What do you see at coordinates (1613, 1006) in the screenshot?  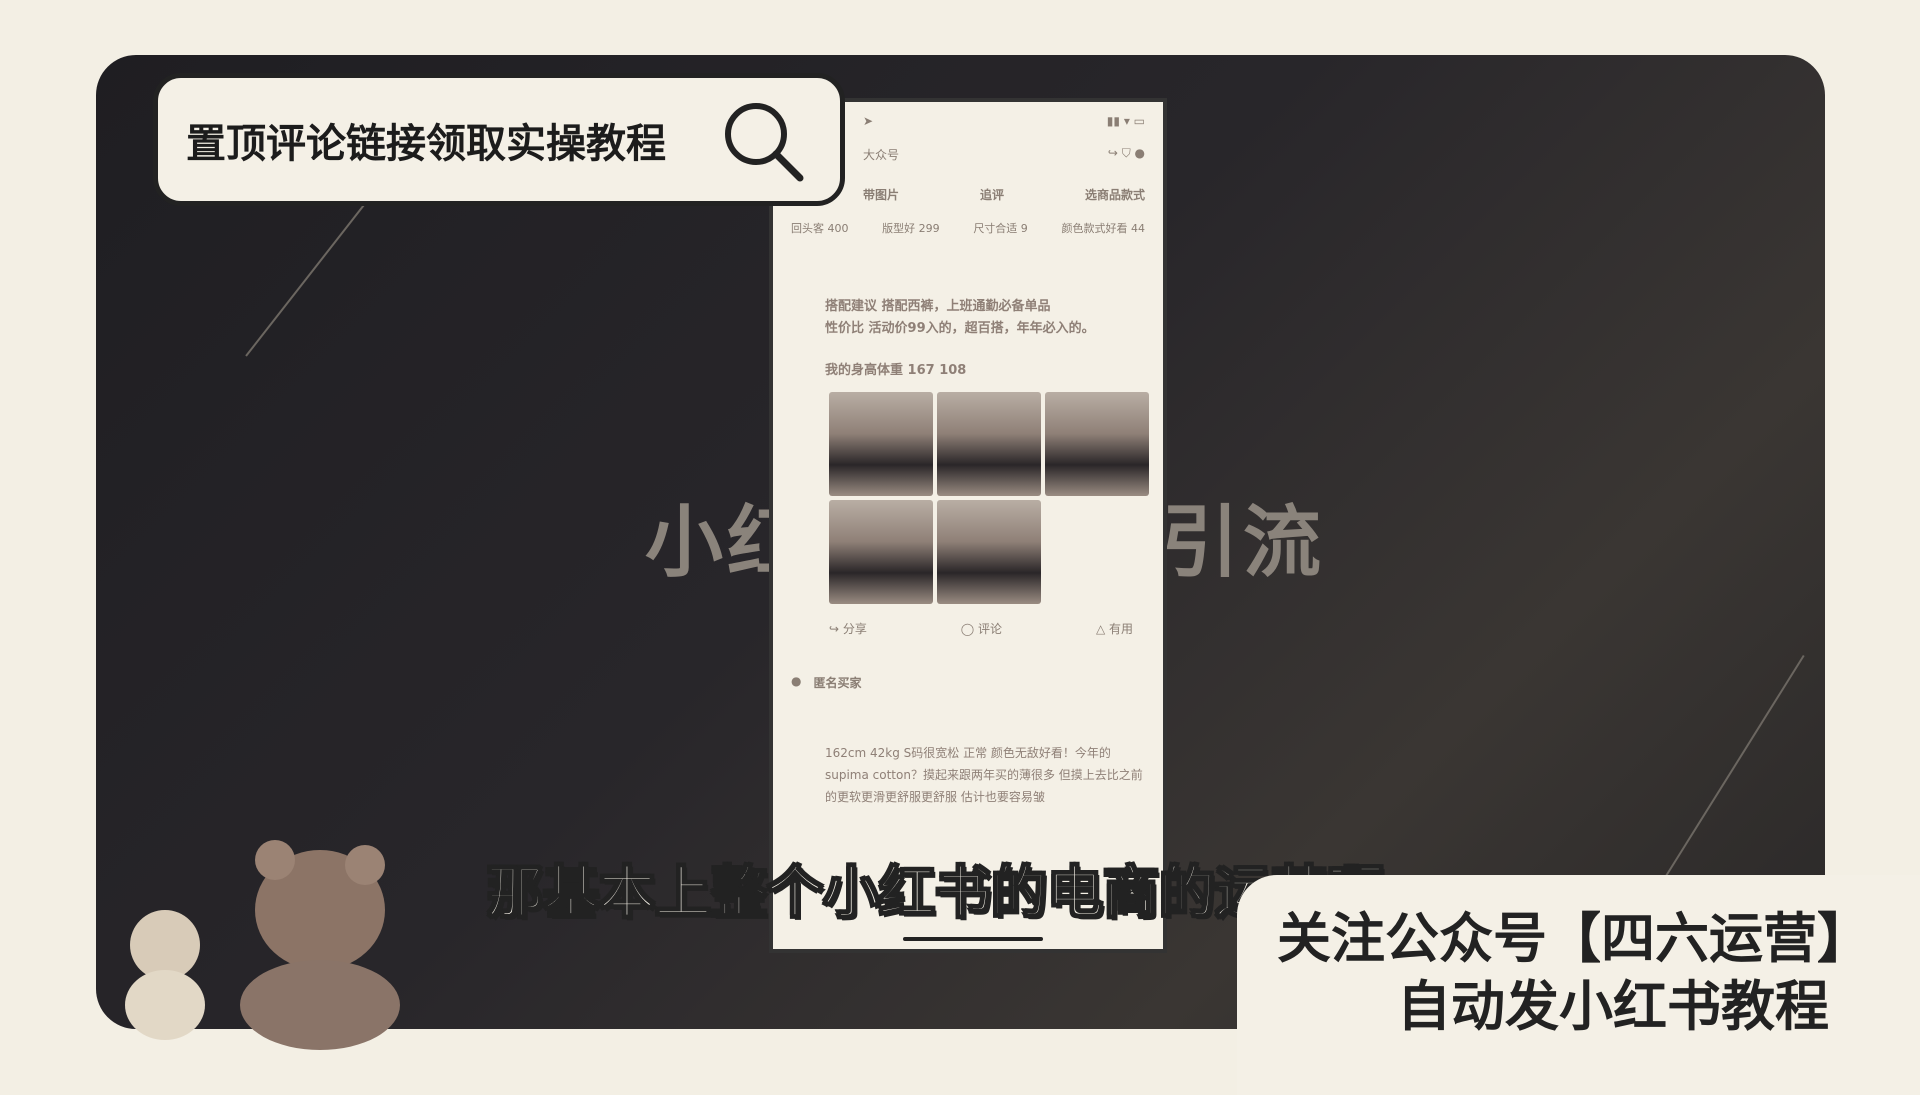 I see `follow-line2: 自动发小红书教程` at bounding box center [1613, 1006].